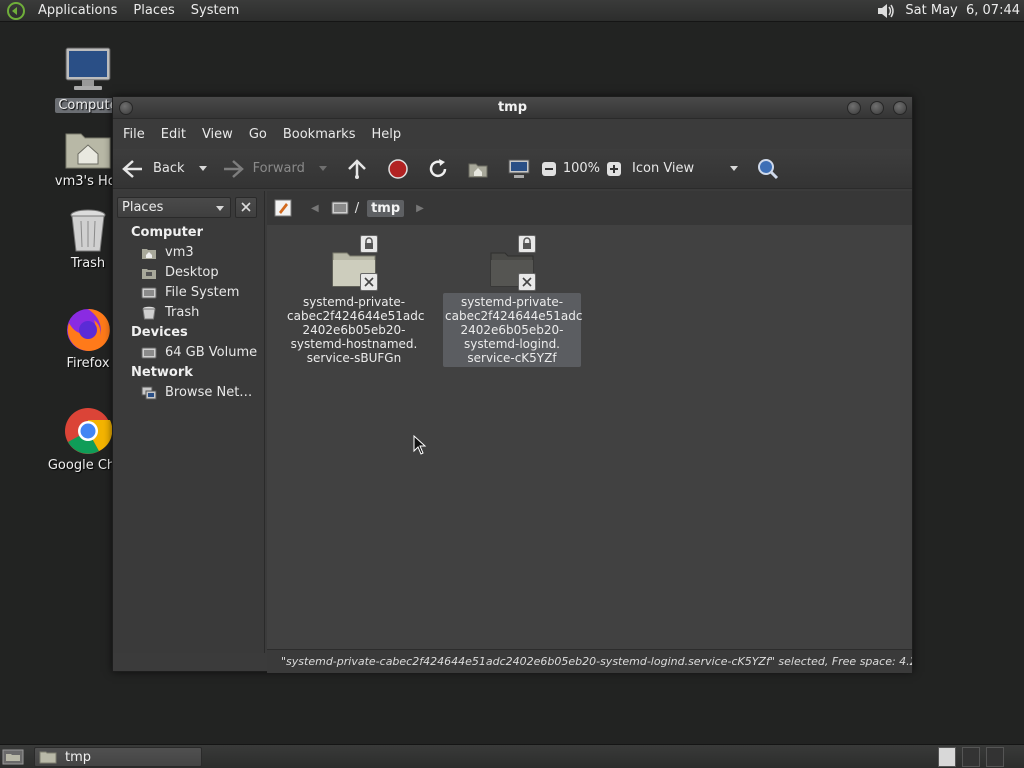 The height and width of the screenshot is (768, 1024). I want to click on view-mode-selector: Icon View, so click(663, 169).